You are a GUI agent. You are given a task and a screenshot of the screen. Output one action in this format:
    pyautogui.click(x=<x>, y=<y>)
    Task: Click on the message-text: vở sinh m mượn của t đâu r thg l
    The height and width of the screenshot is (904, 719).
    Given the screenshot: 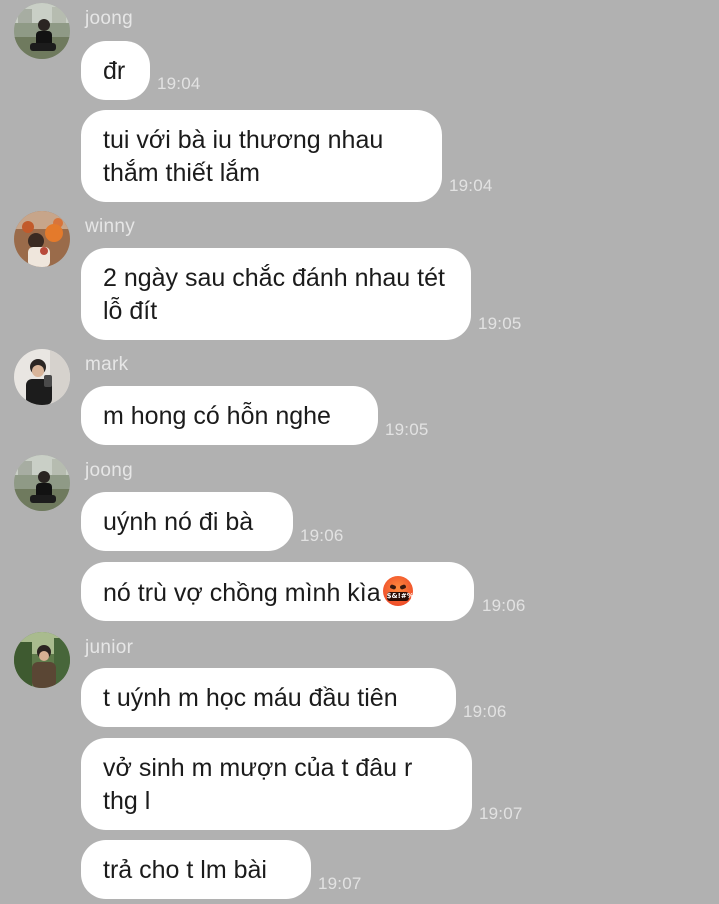 What is the action you would take?
    pyautogui.click(x=258, y=784)
    